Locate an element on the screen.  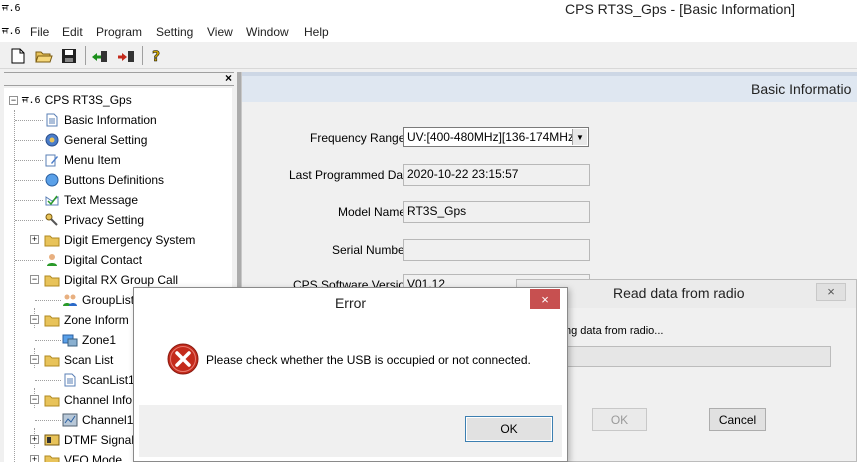
tree-item-zone1: Zone1 is located at coordinates (89, 340).